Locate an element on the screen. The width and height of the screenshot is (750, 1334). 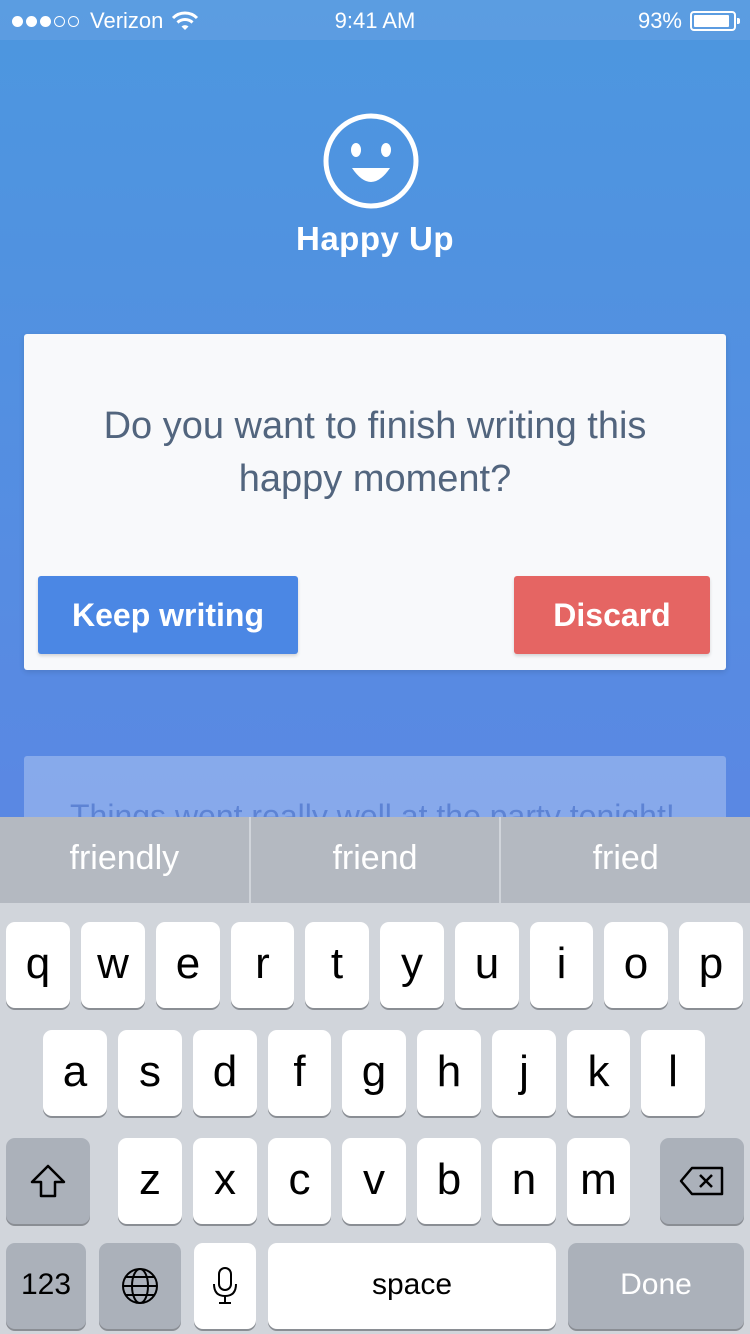
key-w: w is located at coordinates (113, 965).